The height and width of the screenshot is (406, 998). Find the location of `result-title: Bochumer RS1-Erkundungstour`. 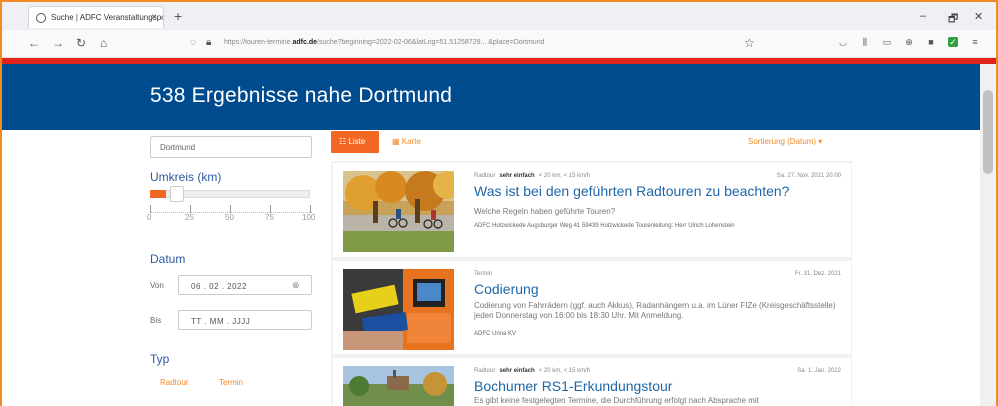

result-title: Bochumer RS1-Erkundungstour is located at coordinates (573, 386).